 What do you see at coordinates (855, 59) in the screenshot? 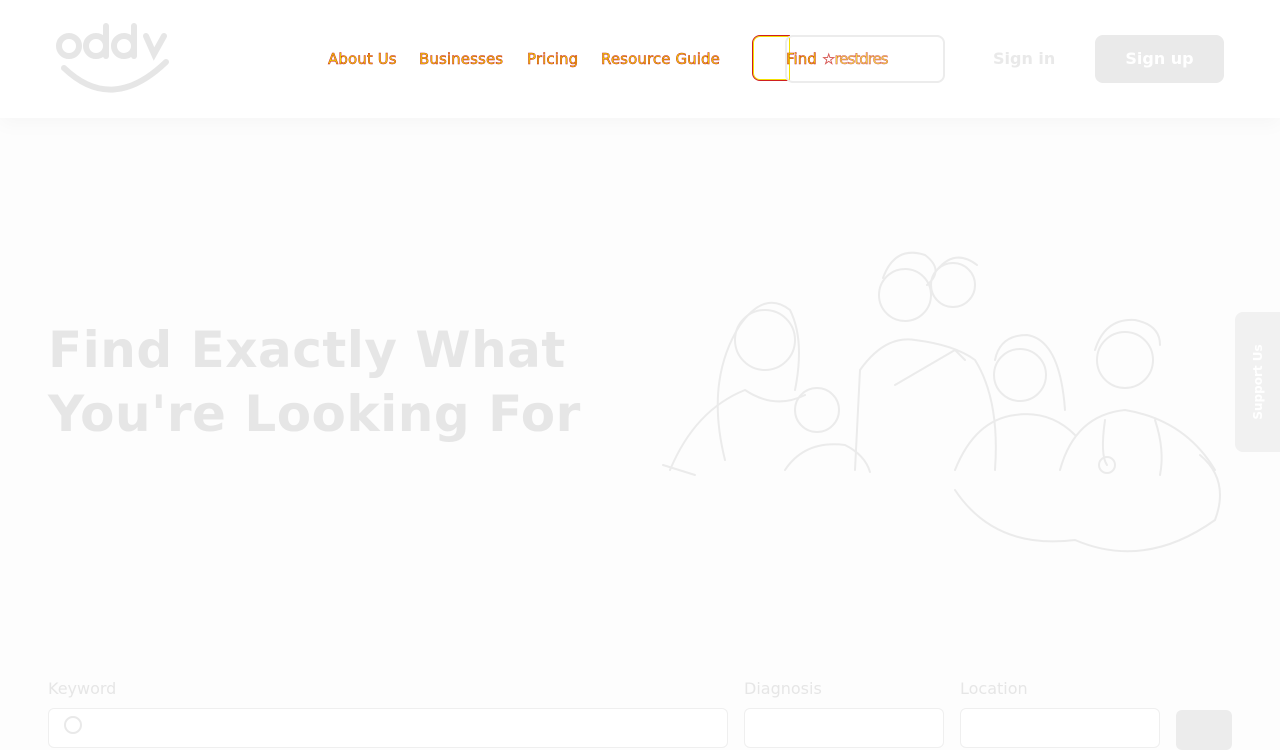
I see `find-ghost-text: ☆restdres` at bounding box center [855, 59].